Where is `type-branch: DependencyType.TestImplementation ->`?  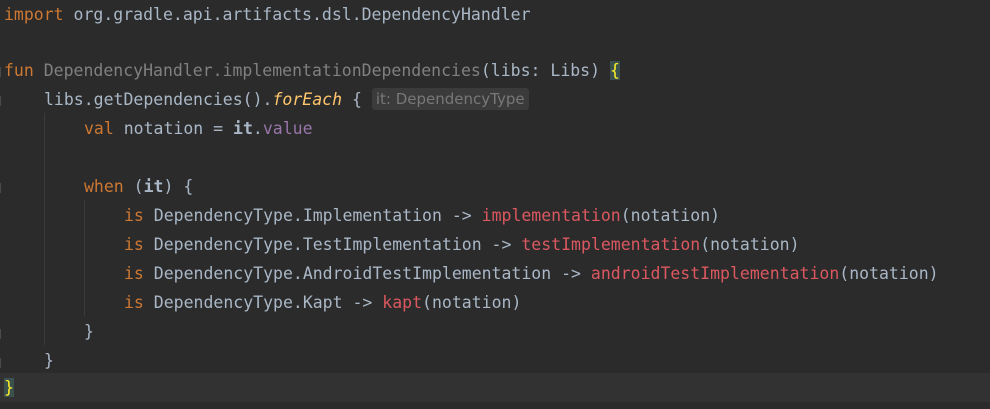
type-branch: DependencyType.TestImplementation -> is located at coordinates (332, 244).